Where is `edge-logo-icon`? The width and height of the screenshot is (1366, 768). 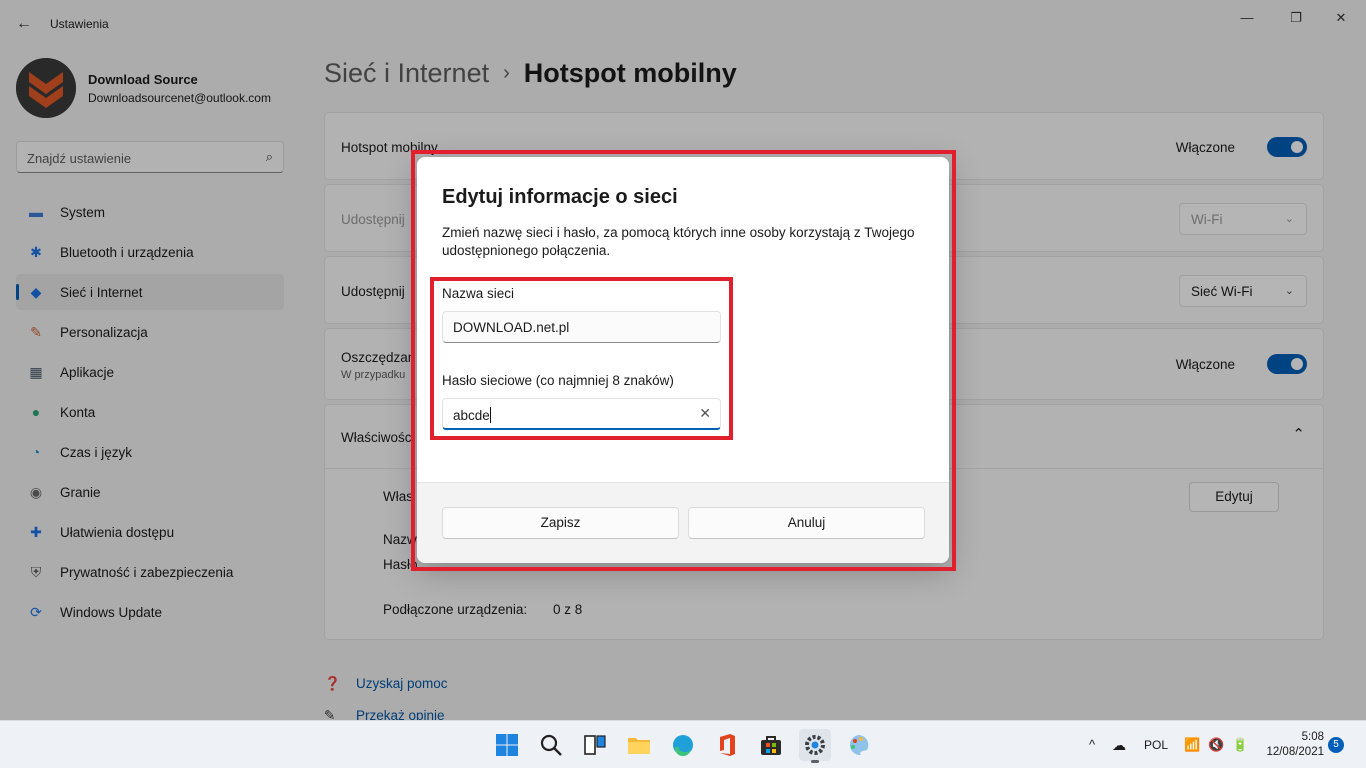
edge-logo-icon is located at coordinates (683, 746).